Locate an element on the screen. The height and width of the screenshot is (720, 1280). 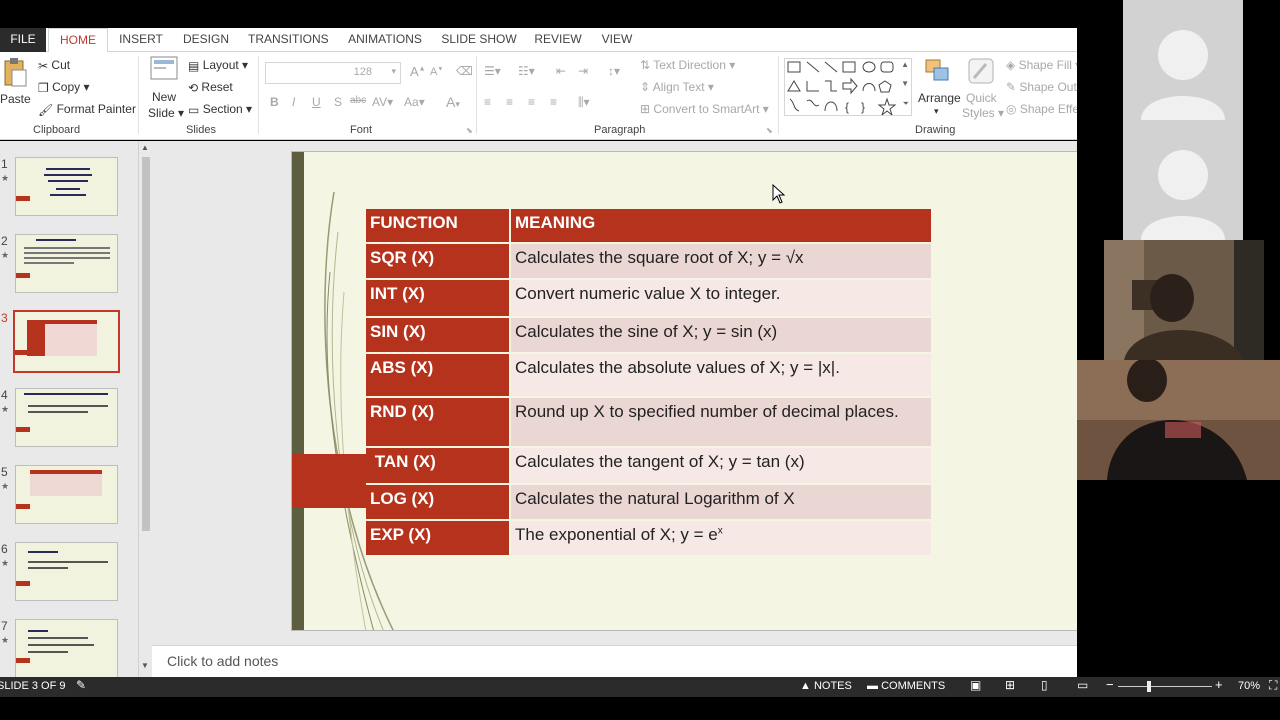
text-direction-button: ⇅ Text Direction ▾ is located at coordinates (687, 65).